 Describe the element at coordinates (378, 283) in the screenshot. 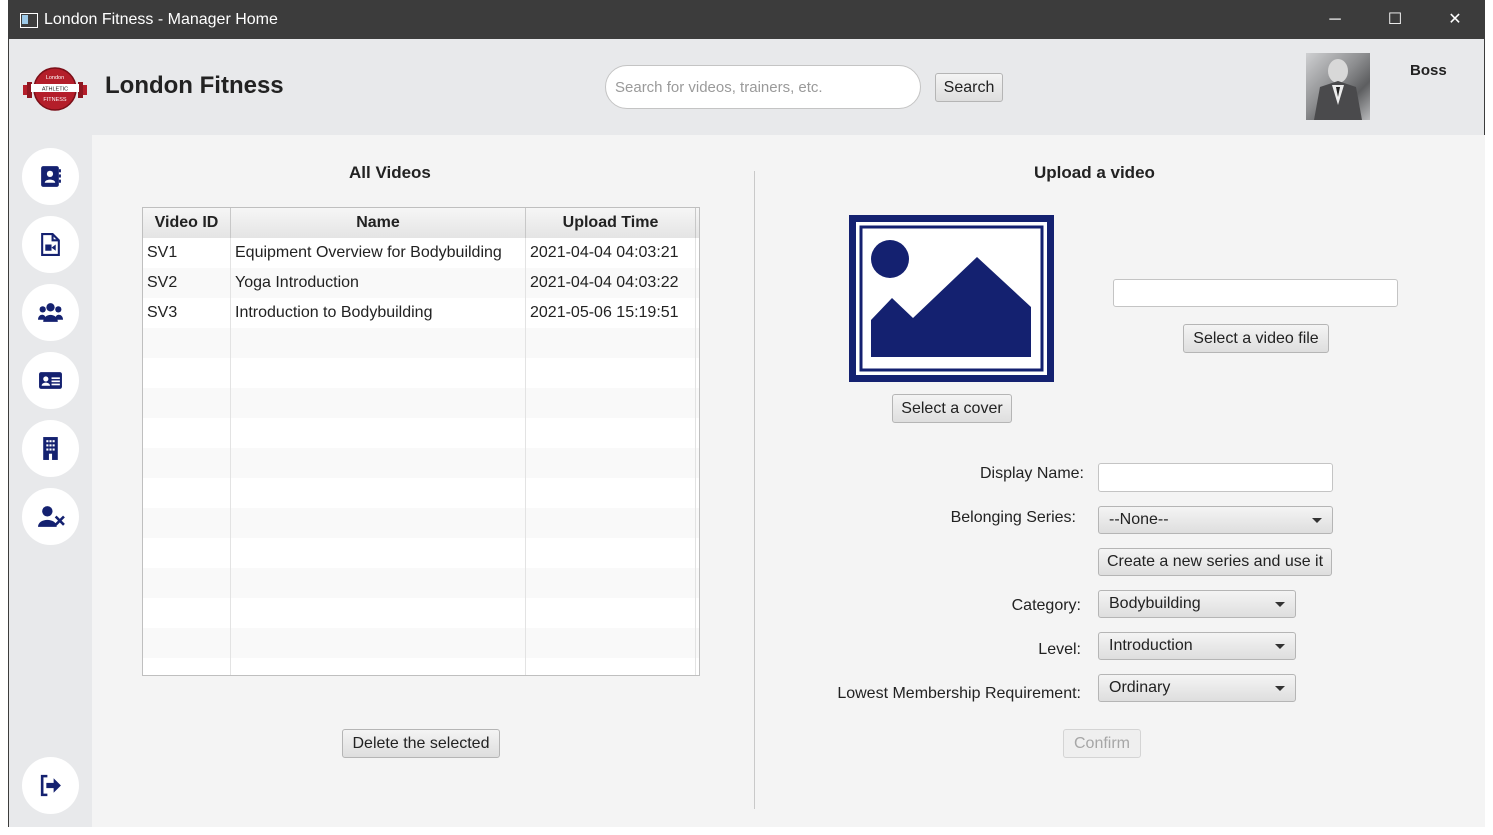

I see `table-cell-name: Yoga Introduction` at that location.